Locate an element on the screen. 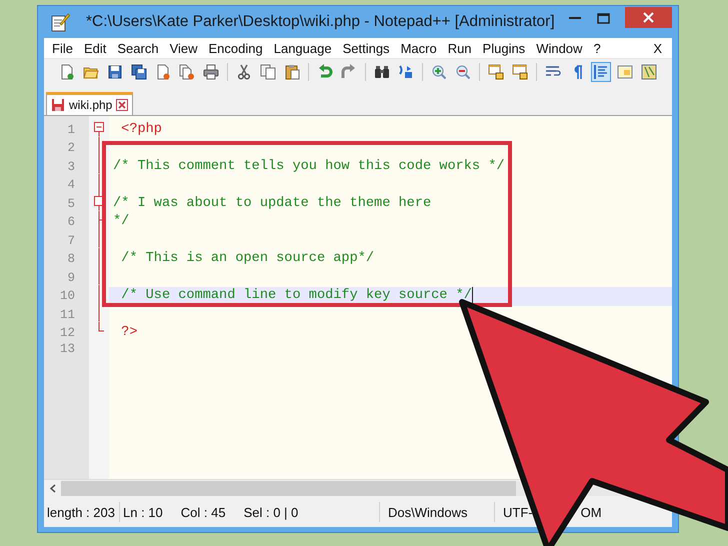  close-document-button: X is located at coordinates (659, 48).